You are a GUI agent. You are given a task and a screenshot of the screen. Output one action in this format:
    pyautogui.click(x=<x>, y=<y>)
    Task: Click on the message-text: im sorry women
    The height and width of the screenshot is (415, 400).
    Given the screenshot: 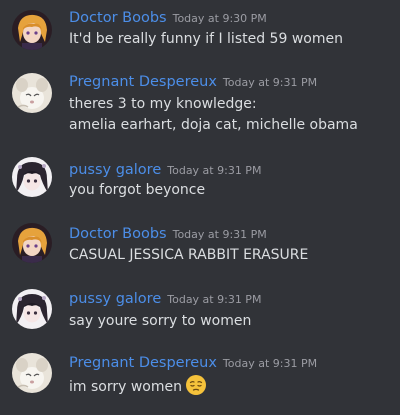 What is the action you would take?
    pyautogui.click(x=125, y=387)
    